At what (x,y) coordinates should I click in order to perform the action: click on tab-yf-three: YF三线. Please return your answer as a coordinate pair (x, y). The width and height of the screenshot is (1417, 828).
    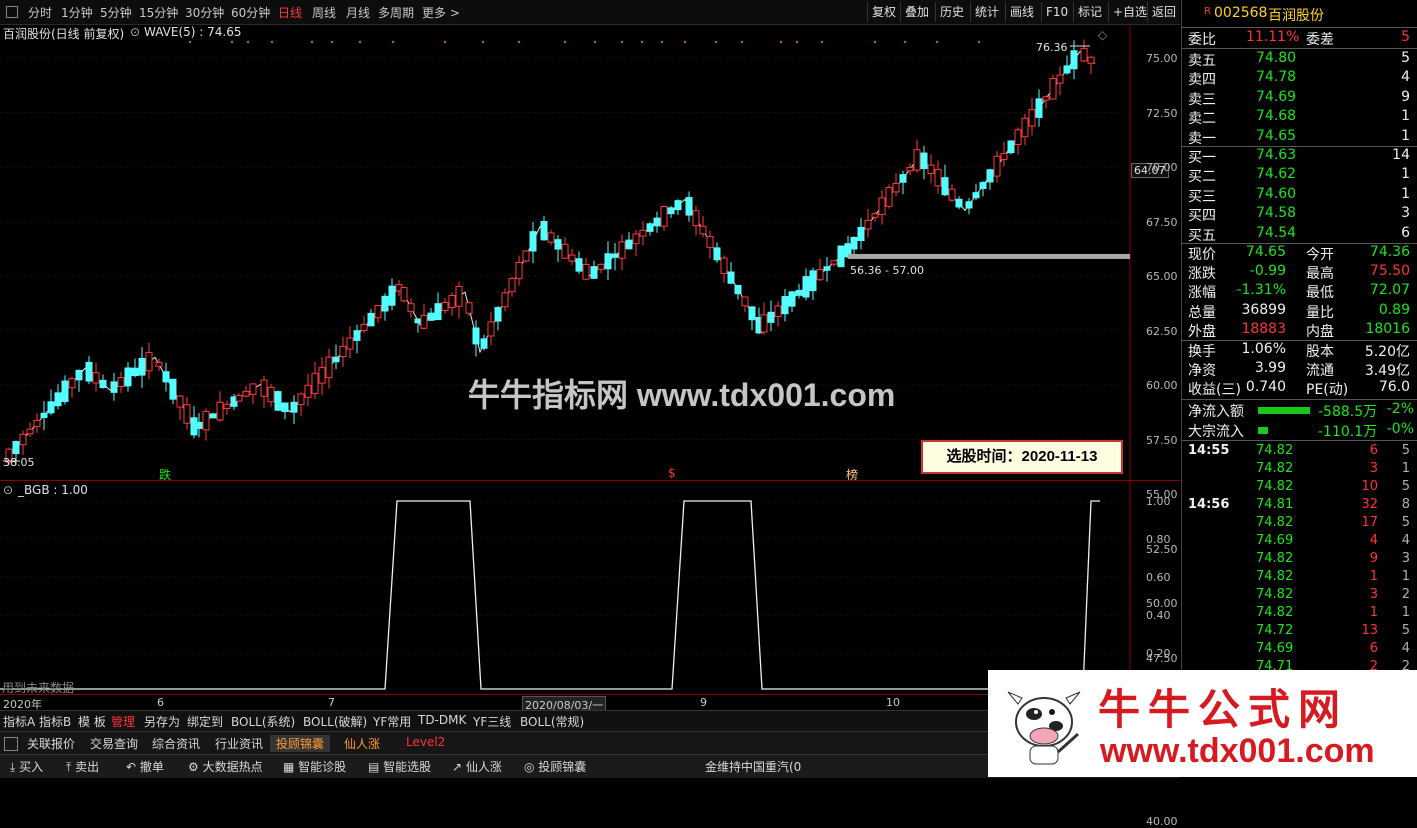
    Looking at the image, I should click on (492, 721).